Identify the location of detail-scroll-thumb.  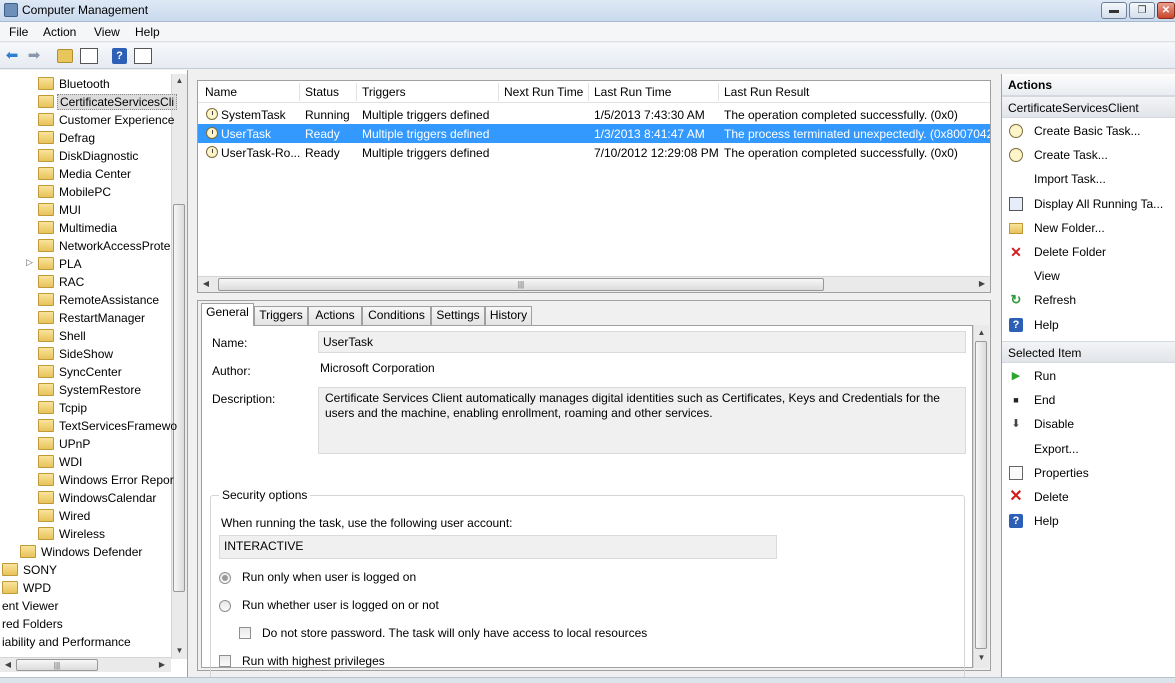
(981, 495).